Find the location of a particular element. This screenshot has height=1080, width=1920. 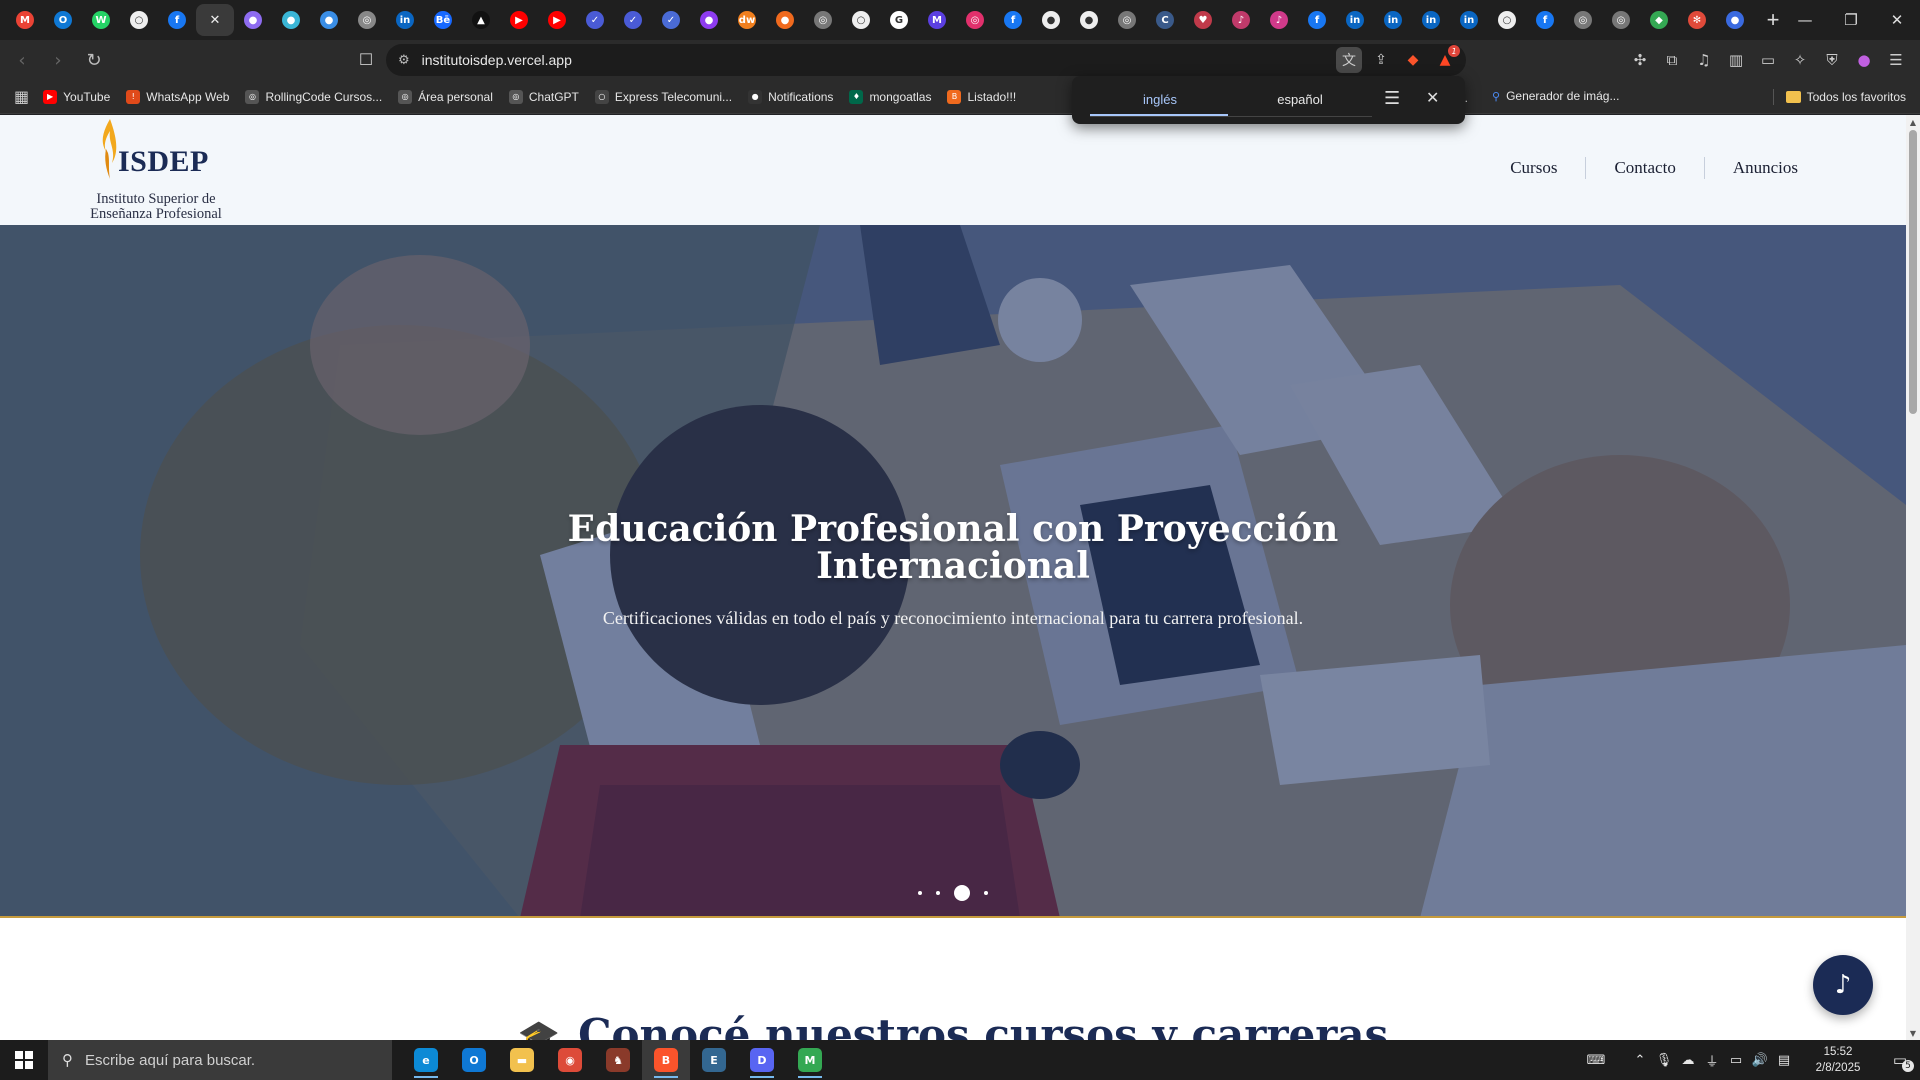

onedrive-icon: ☁ is located at coordinates (1688, 1060).